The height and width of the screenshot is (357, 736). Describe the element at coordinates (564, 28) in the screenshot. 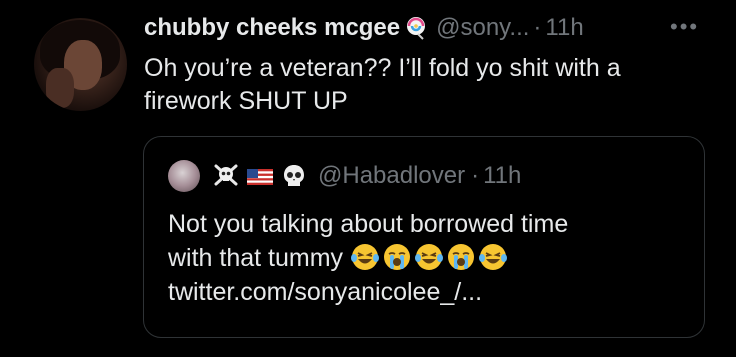

I see `tweet-time: 11h` at that location.